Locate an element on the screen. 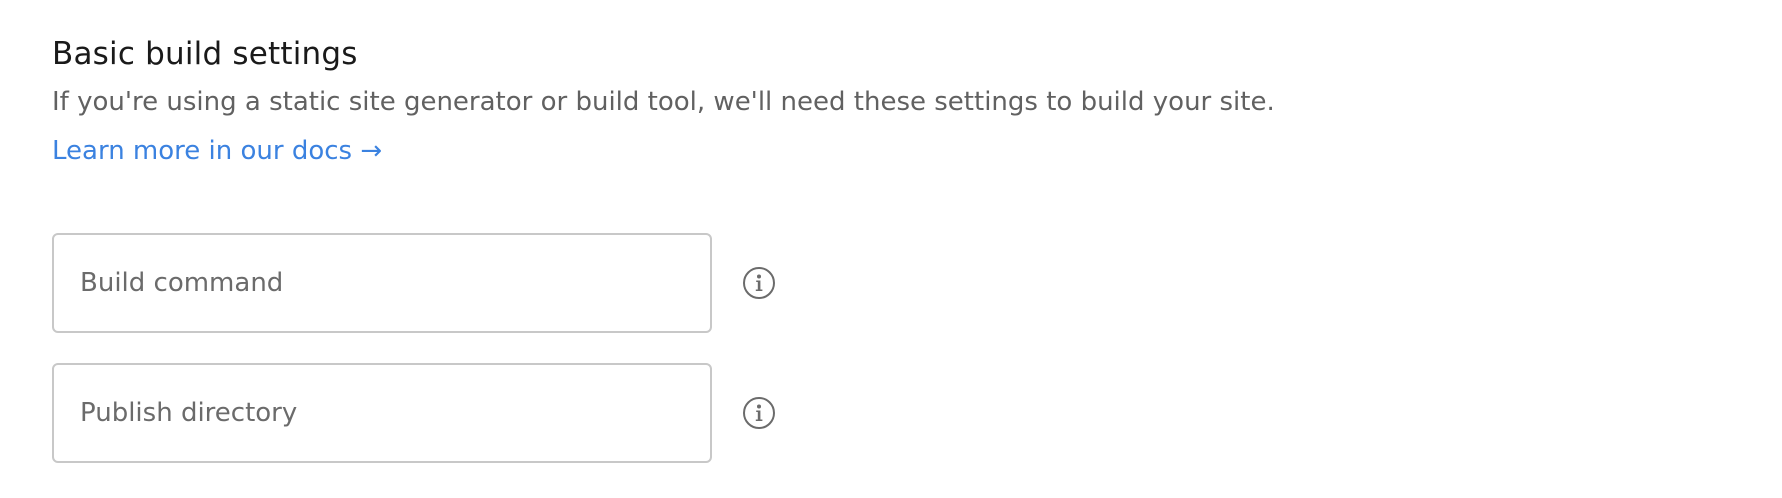 The width and height of the screenshot is (1782, 498). publish-directory-row is located at coordinates (432, 413).